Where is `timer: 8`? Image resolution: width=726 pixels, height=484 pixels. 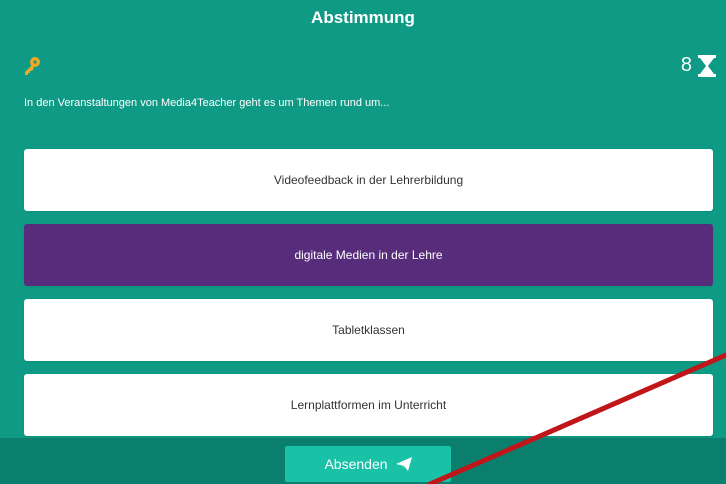
timer: 8 is located at coordinates (698, 65).